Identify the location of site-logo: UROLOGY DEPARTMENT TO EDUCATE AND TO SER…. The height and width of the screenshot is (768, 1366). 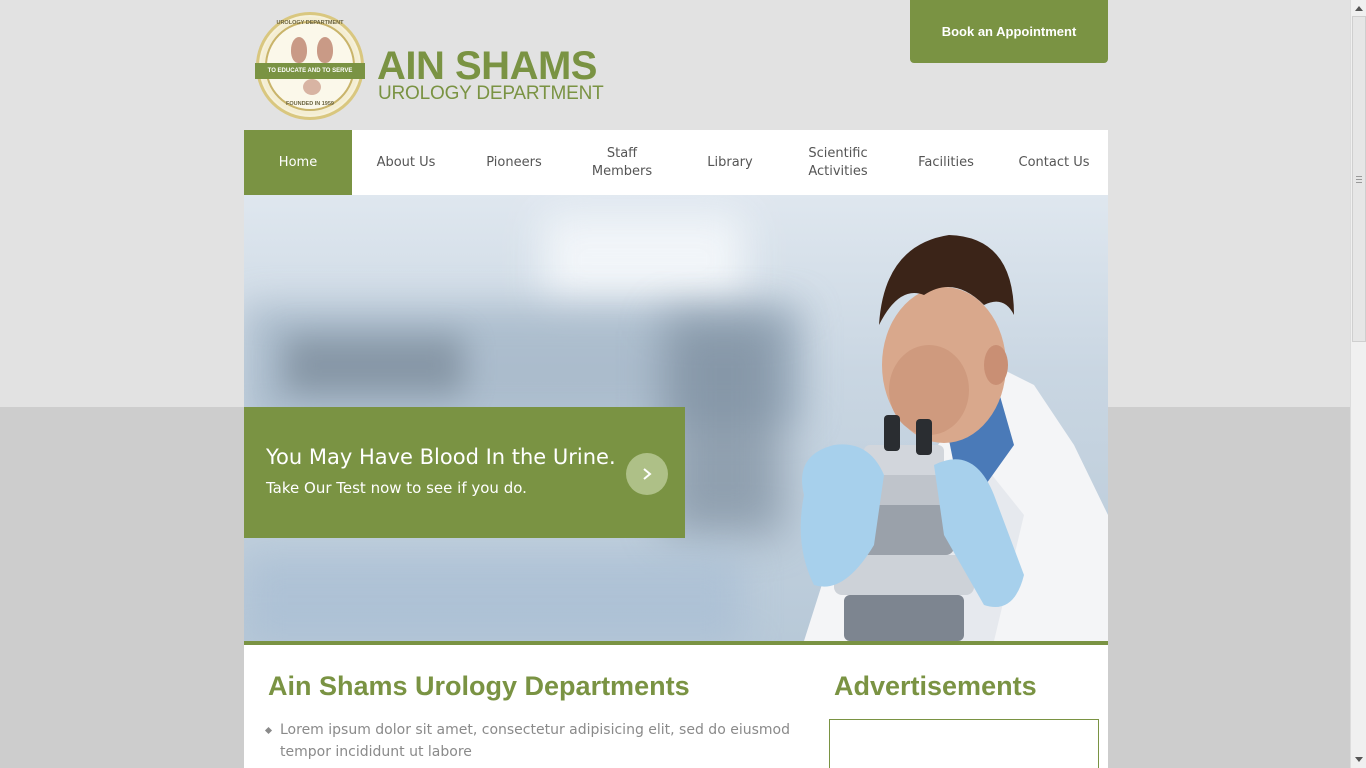
(435, 67).